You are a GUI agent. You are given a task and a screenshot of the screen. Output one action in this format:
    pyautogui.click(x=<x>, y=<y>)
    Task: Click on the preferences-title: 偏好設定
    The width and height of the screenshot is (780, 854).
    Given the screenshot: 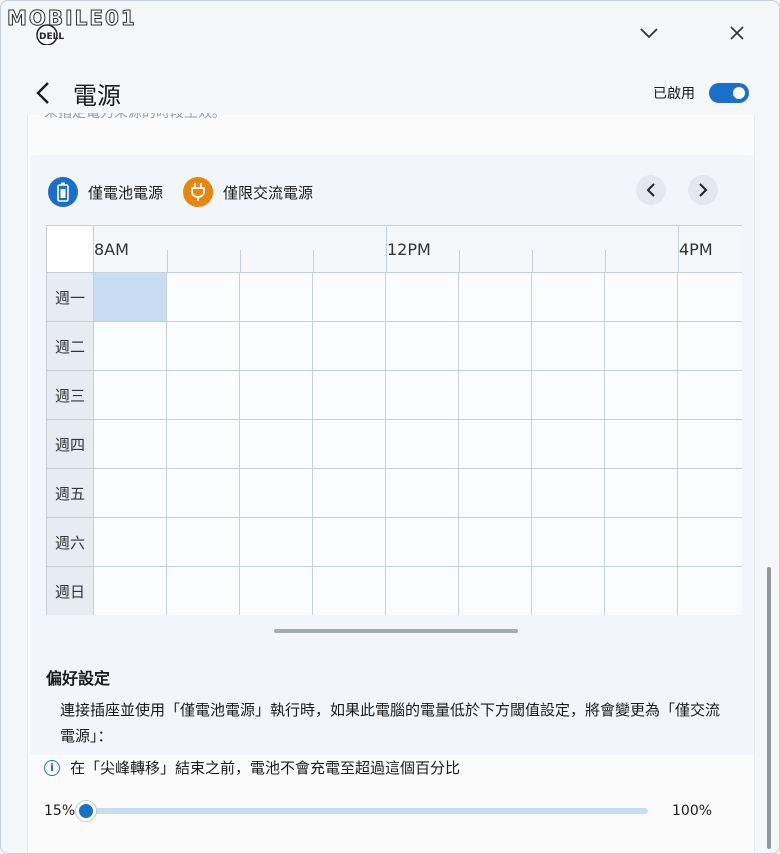 What is the action you would take?
    pyautogui.click(x=78, y=678)
    